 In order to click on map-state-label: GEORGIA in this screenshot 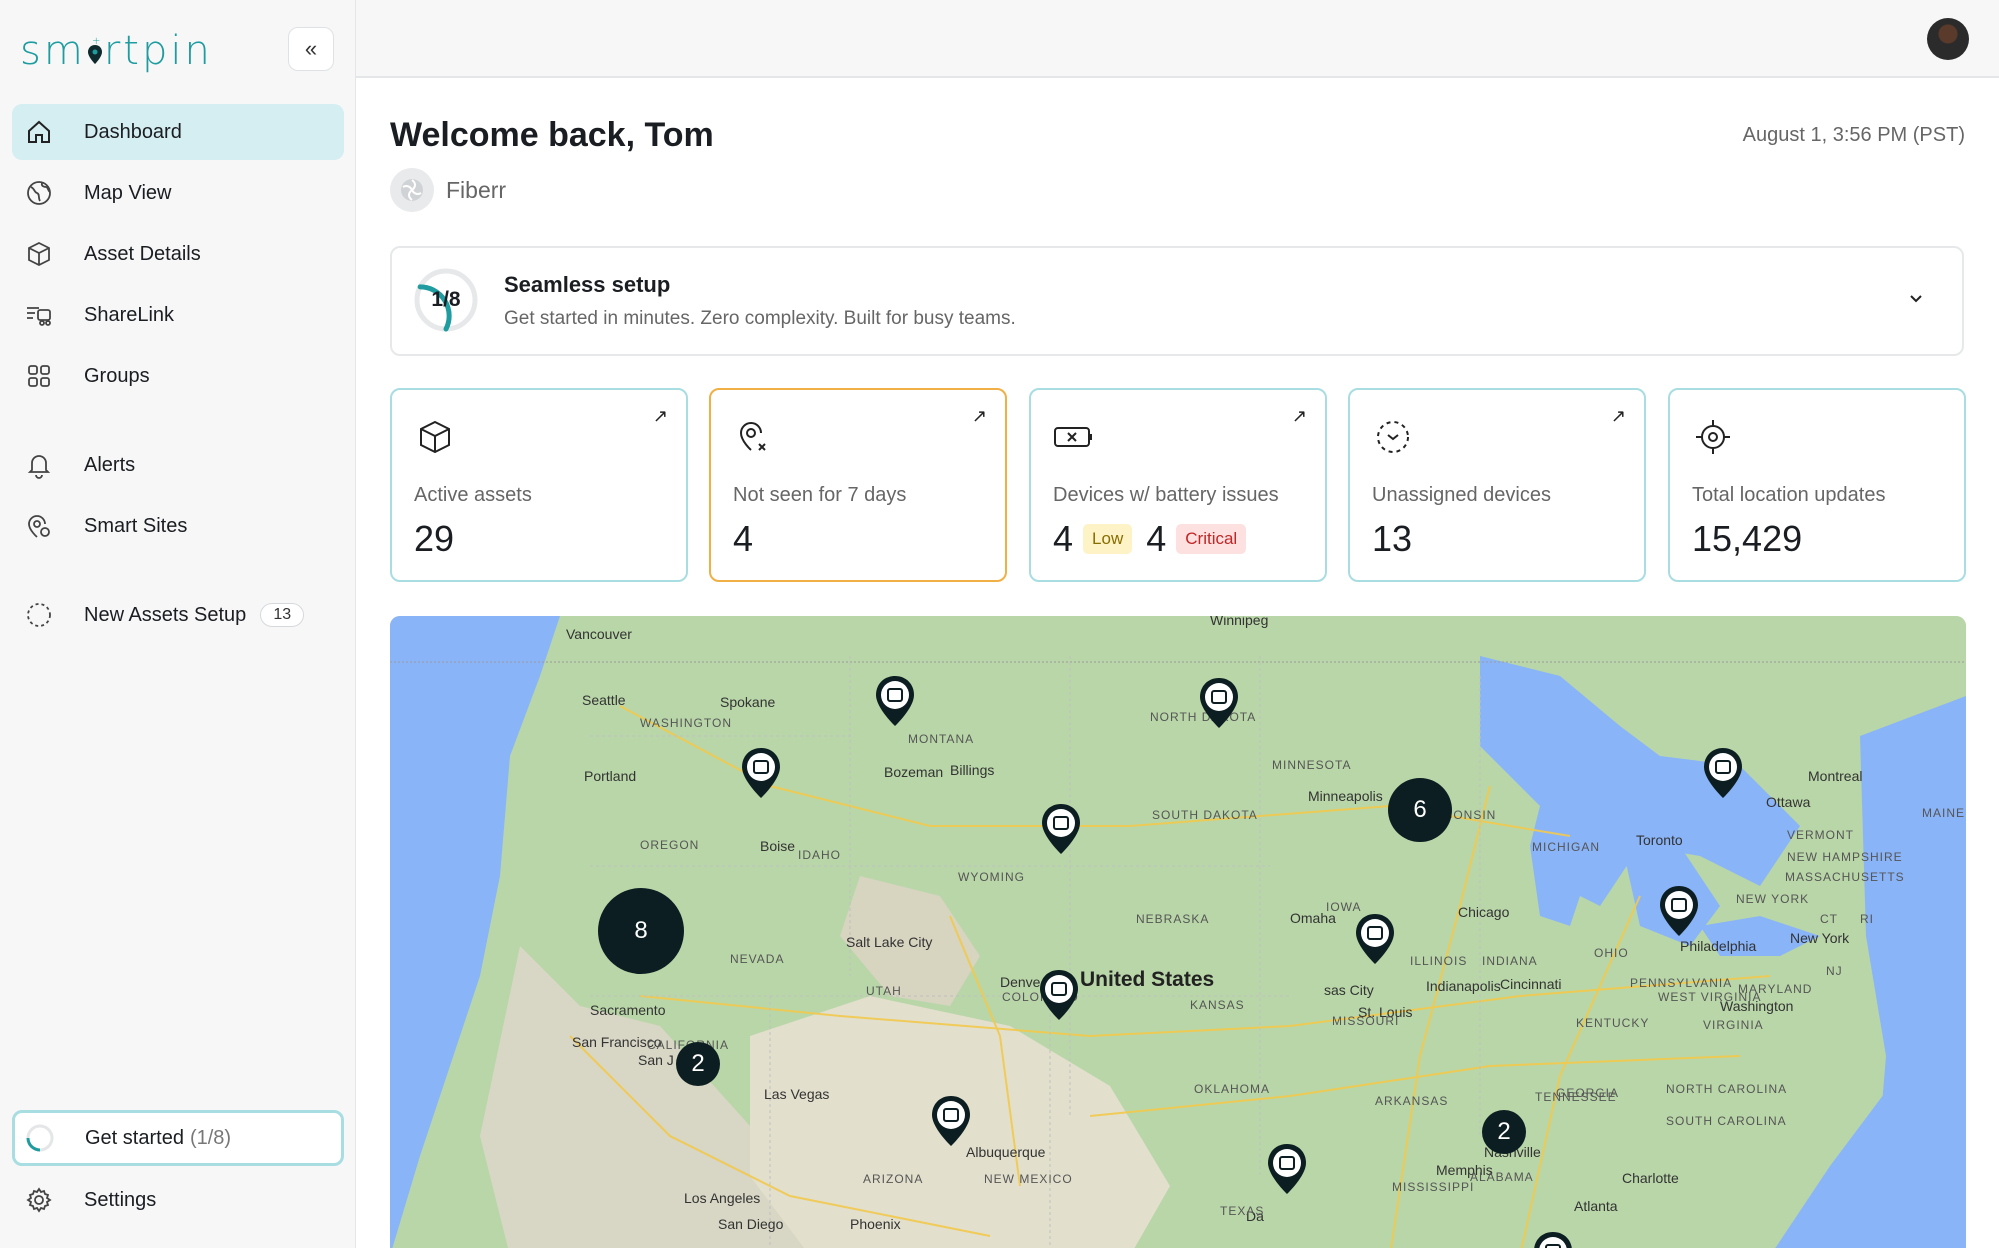, I will do `click(1588, 1093)`.